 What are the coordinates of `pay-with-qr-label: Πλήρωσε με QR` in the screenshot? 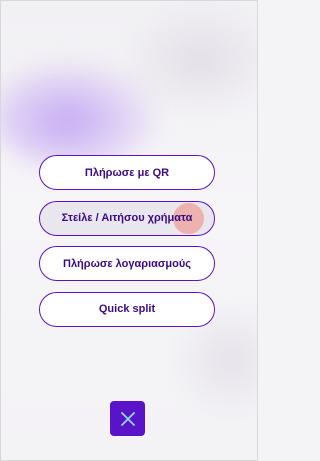 It's located at (127, 172).